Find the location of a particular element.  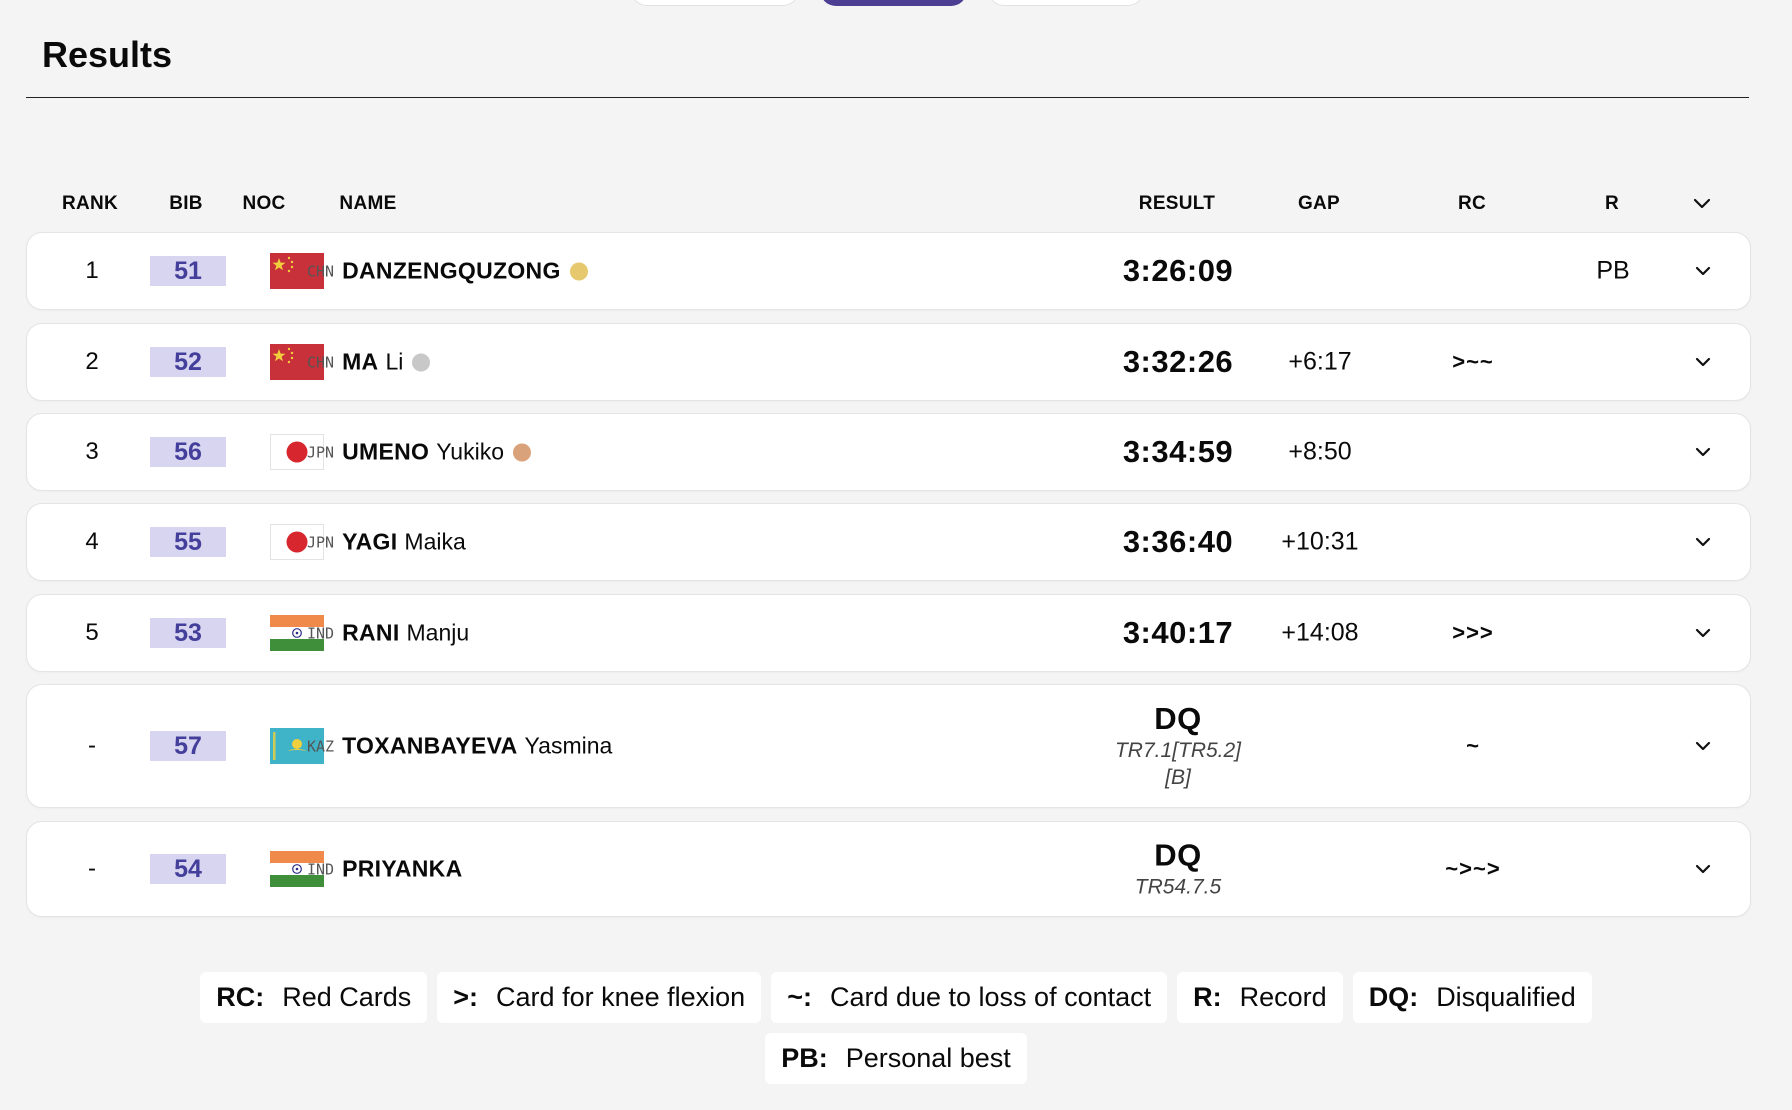

title-divider is located at coordinates (887, 97).